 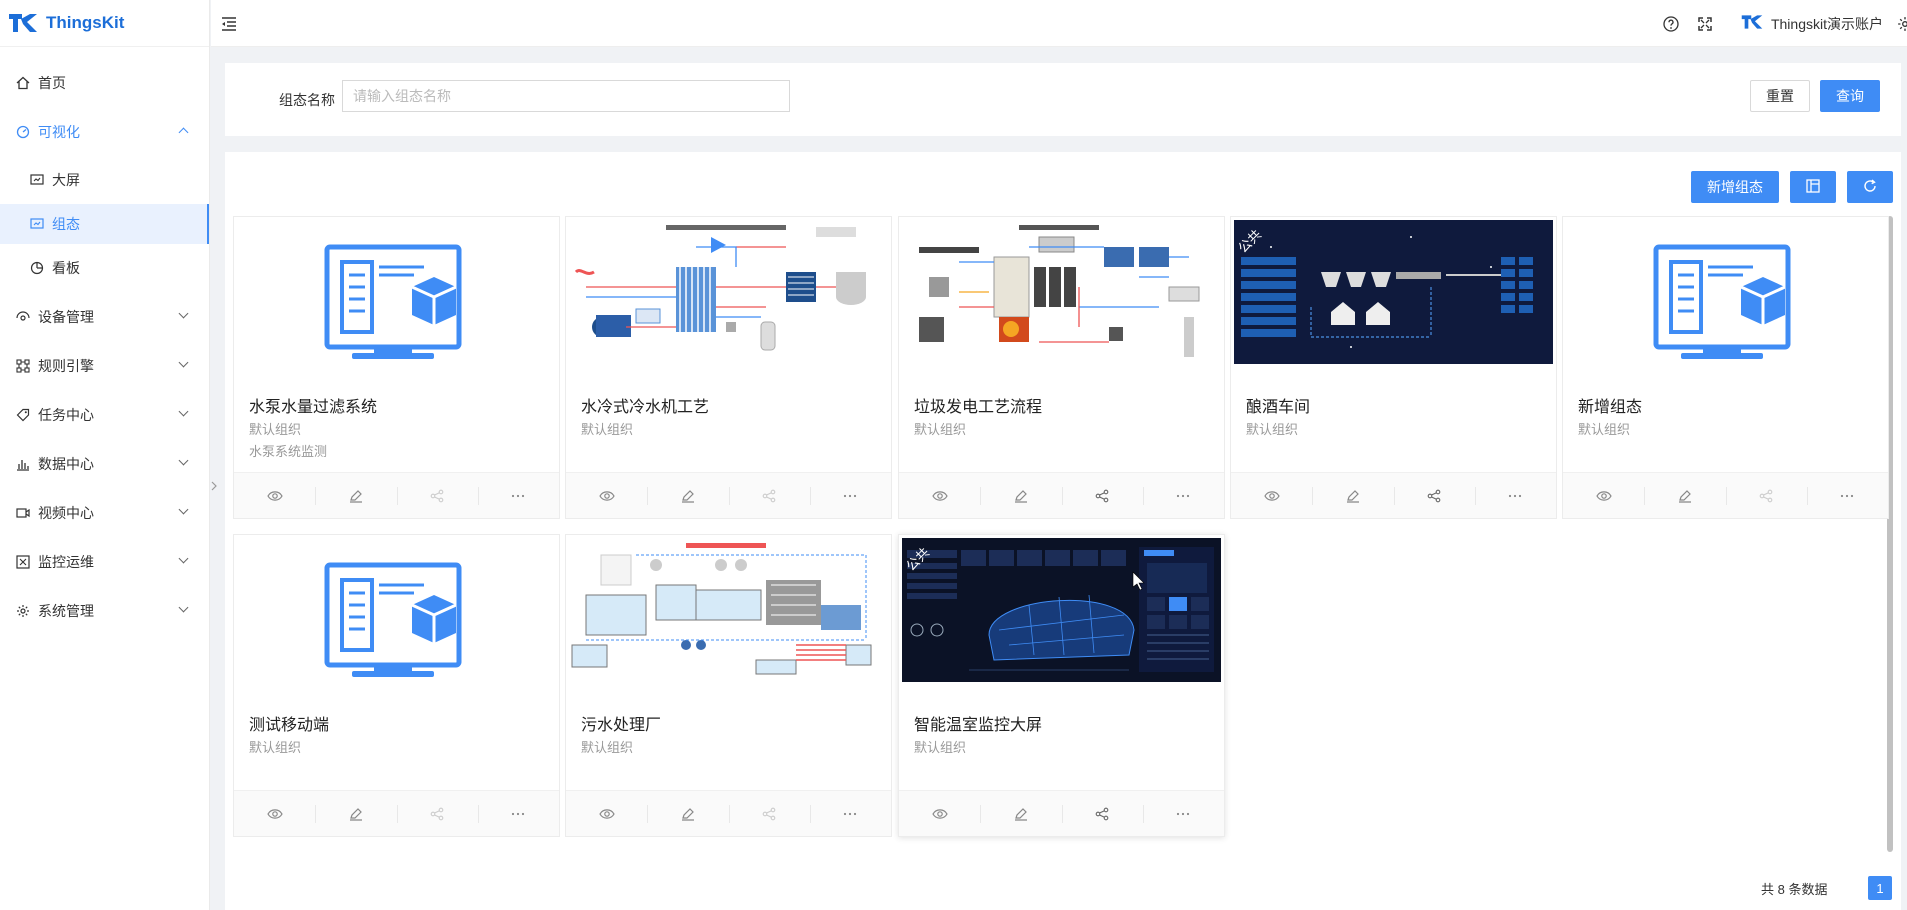 What do you see at coordinates (104, 83) in the screenshot?
I see `sidebar-item-home: 首页` at bounding box center [104, 83].